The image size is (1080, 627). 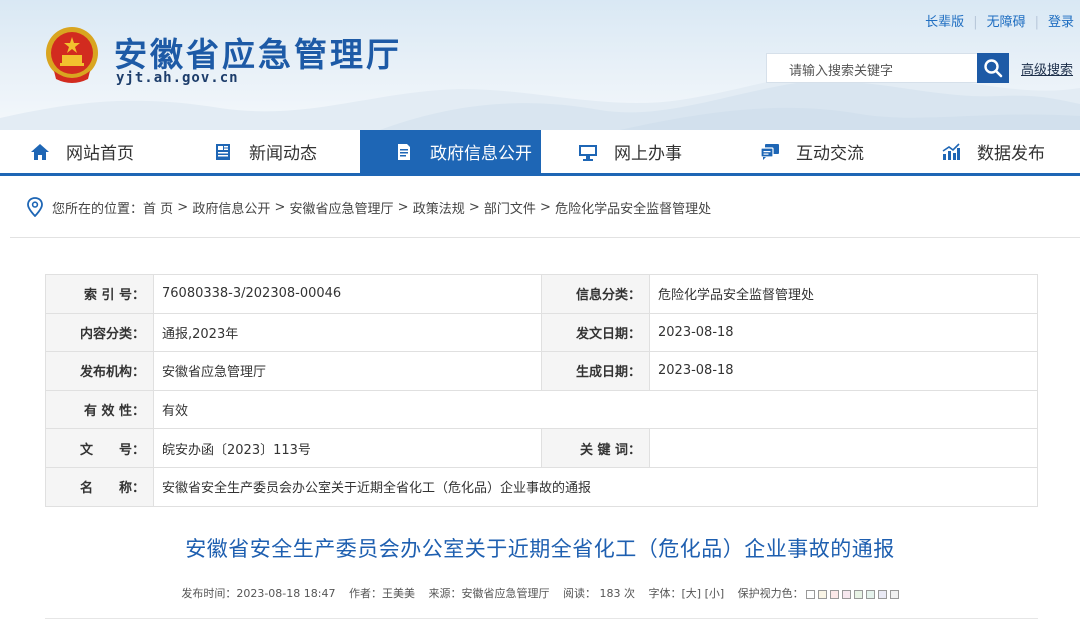 I want to click on content-category-label: 内容分类：, so click(x=99, y=332).